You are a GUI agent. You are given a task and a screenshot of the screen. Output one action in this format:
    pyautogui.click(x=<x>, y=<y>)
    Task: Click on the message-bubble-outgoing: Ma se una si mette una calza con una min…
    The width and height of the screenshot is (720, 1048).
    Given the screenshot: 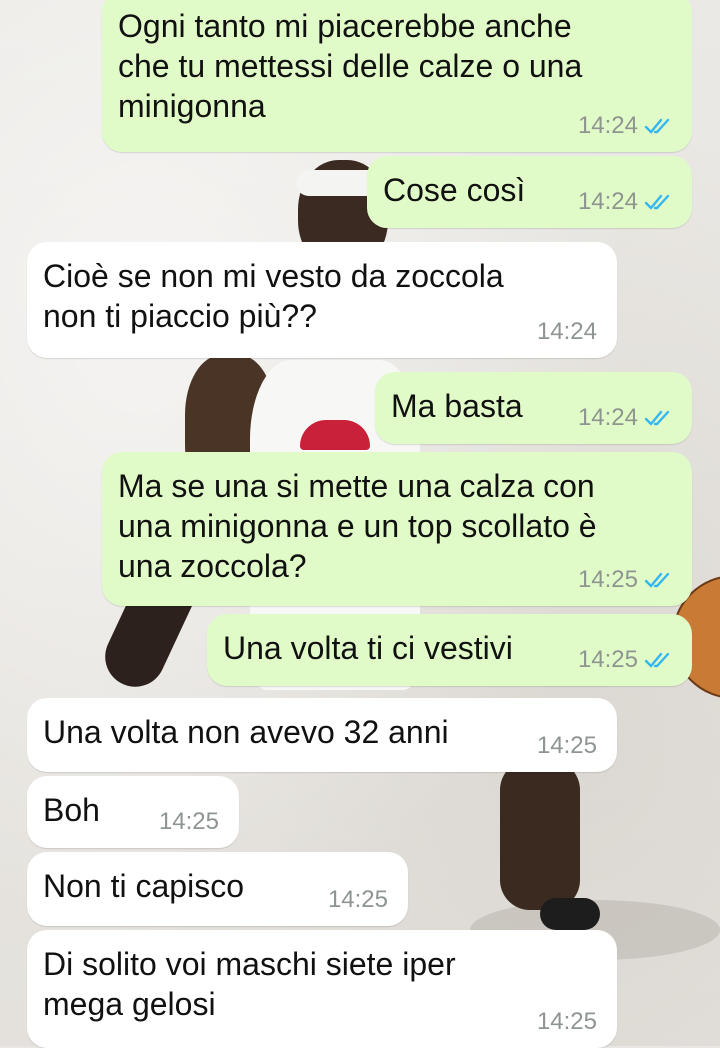 What is the action you would take?
    pyautogui.click(x=397, y=529)
    